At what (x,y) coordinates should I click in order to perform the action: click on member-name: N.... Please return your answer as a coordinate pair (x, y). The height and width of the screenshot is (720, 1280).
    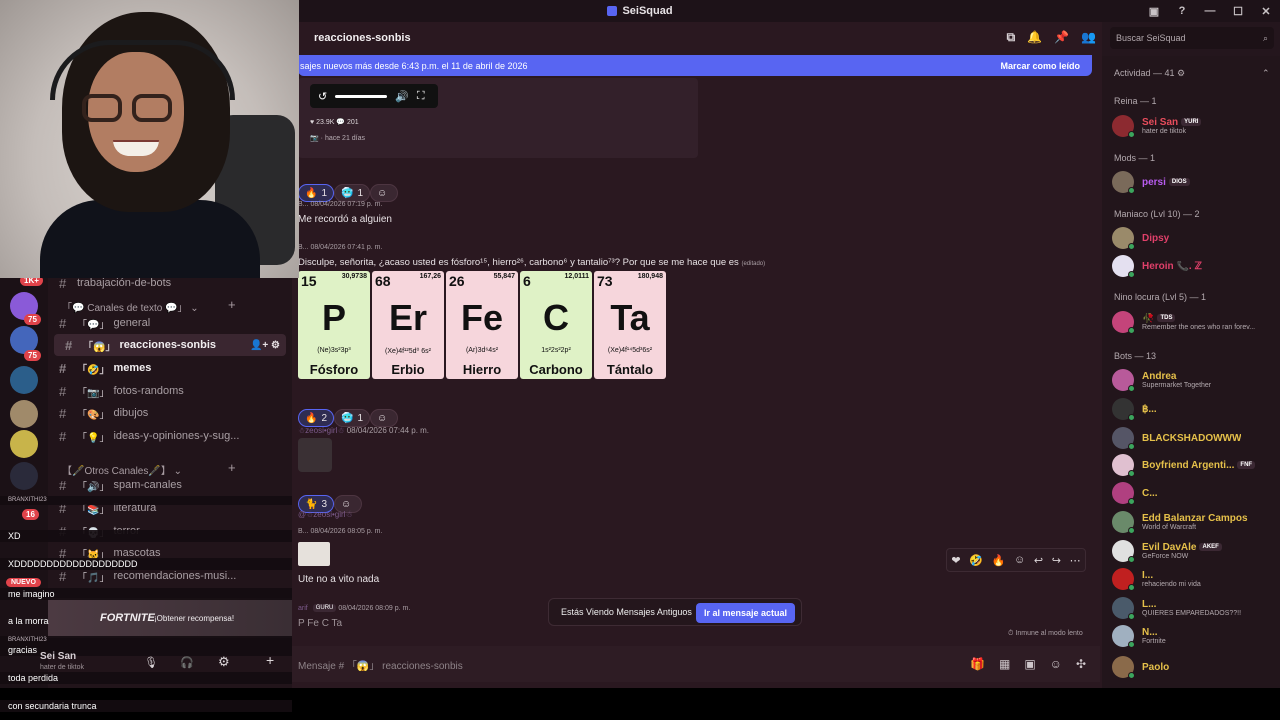
    Looking at the image, I should click on (1154, 632).